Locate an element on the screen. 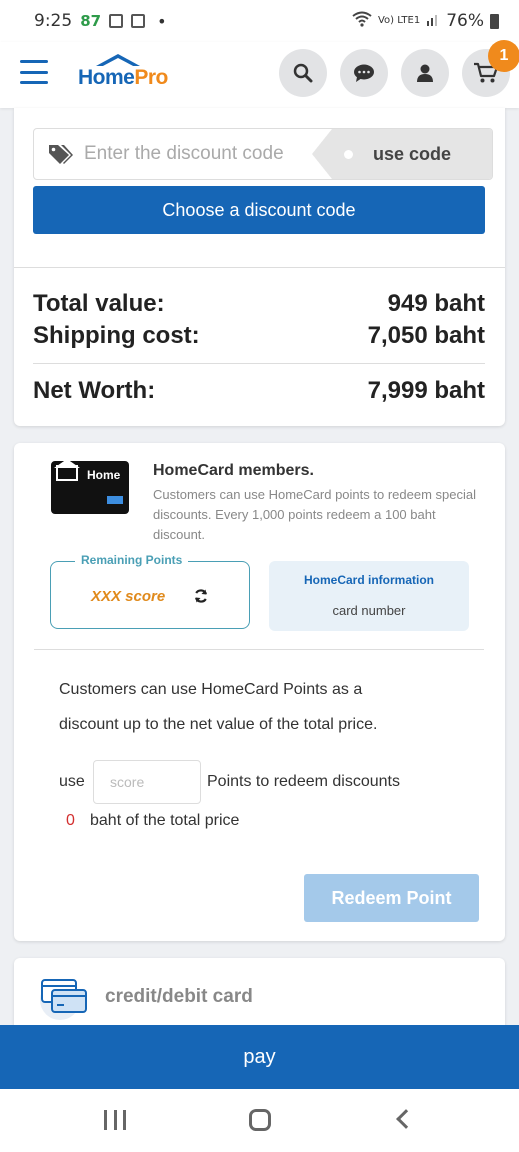  back-icon is located at coordinates (406, 1119).